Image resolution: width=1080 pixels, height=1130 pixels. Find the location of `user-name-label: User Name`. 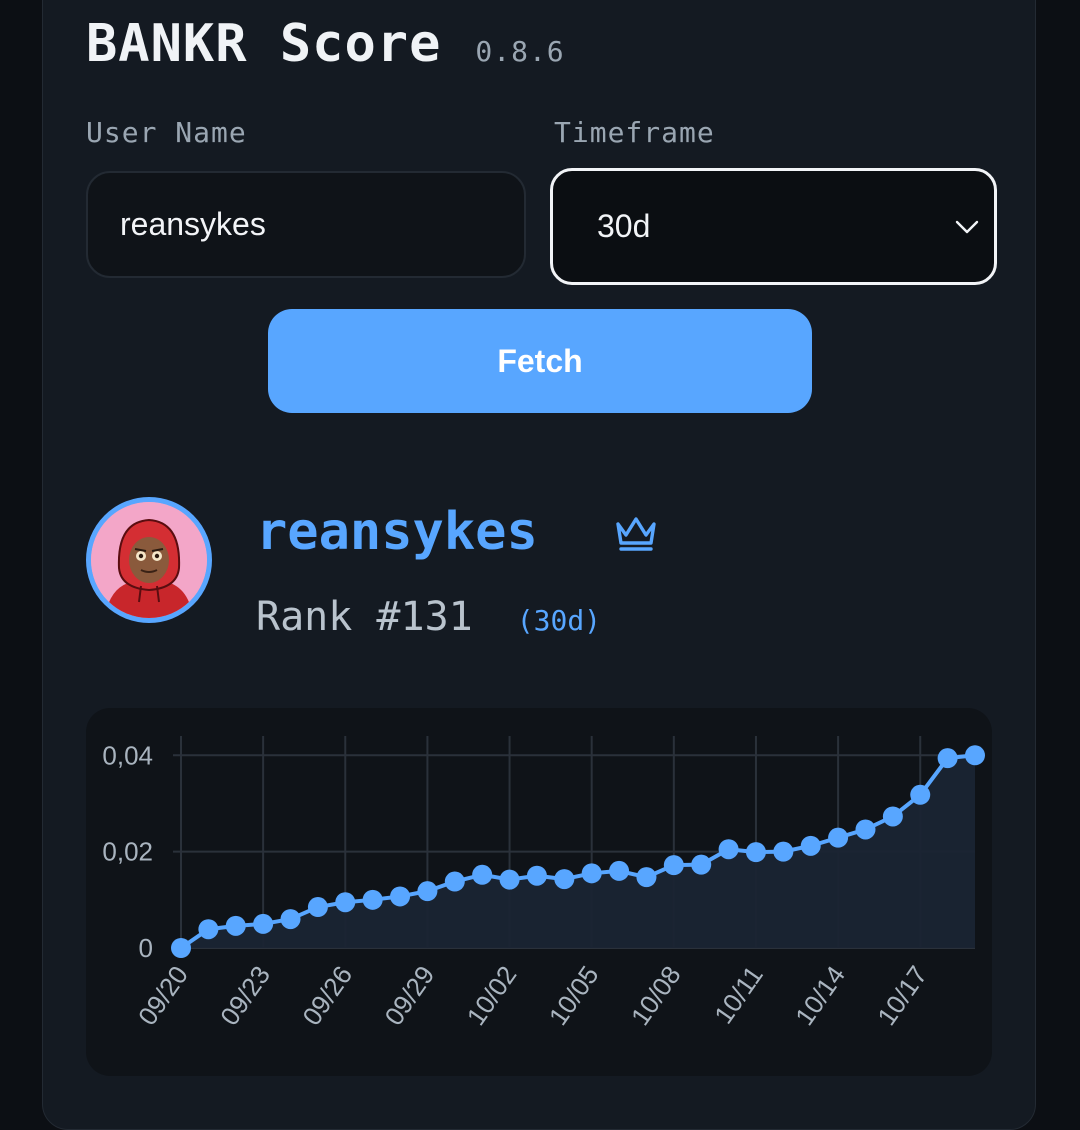

user-name-label: User Name is located at coordinates (166, 132).